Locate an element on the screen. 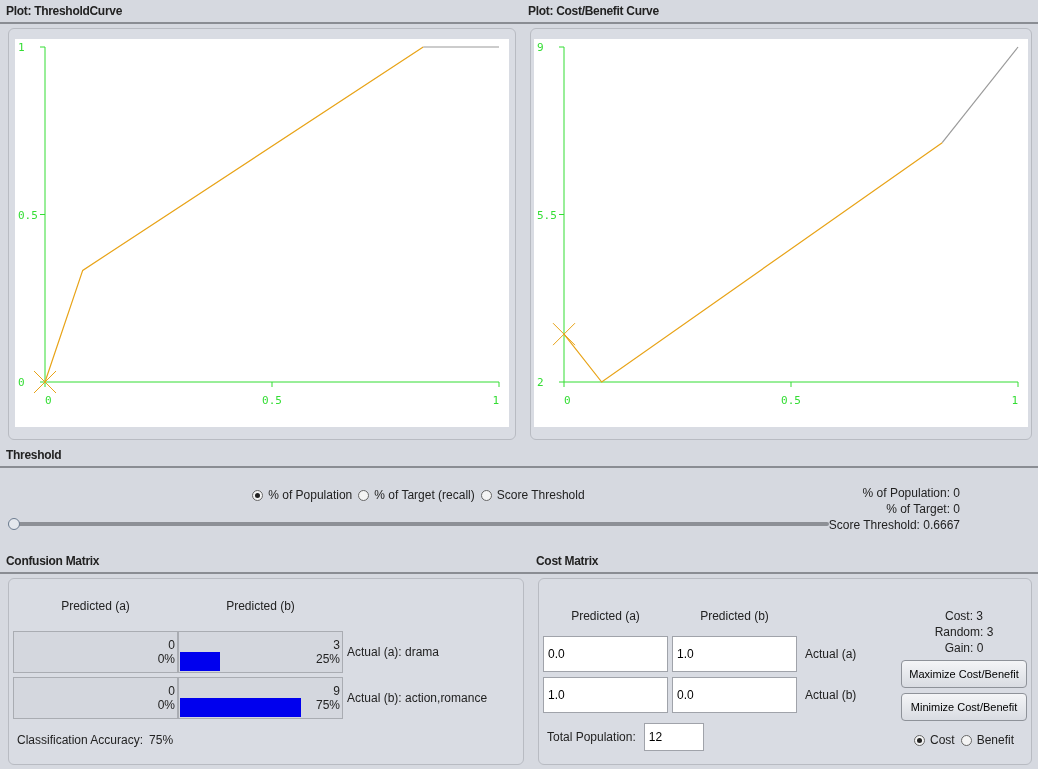 The height and width of the screenshot is (769, 1038). row-label: Actual (a): drama is located at coordinates (393, 652).